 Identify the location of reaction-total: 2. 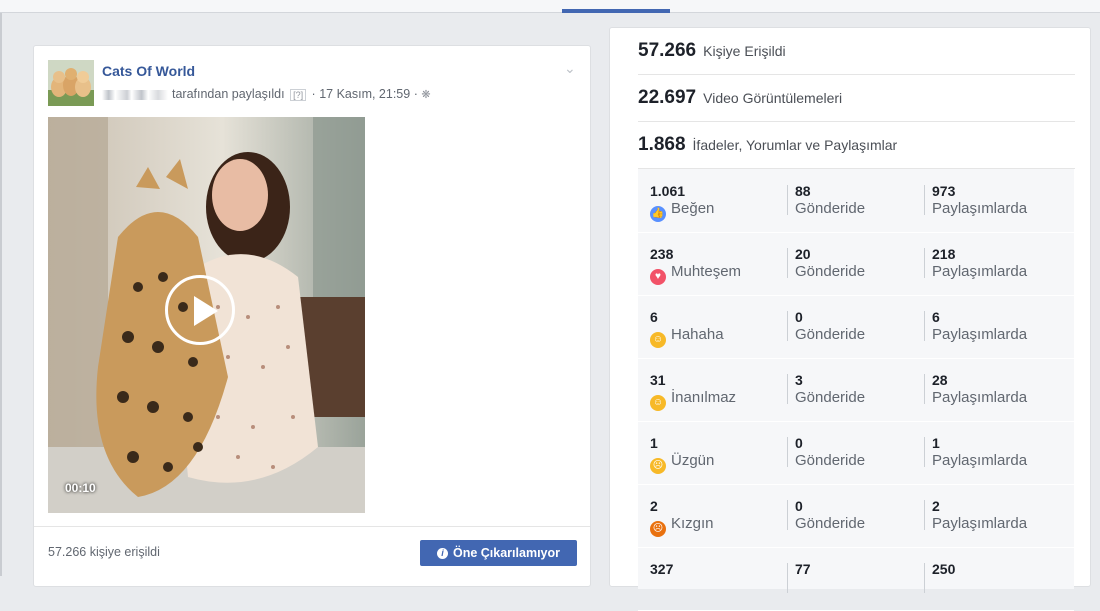
(654, 506).